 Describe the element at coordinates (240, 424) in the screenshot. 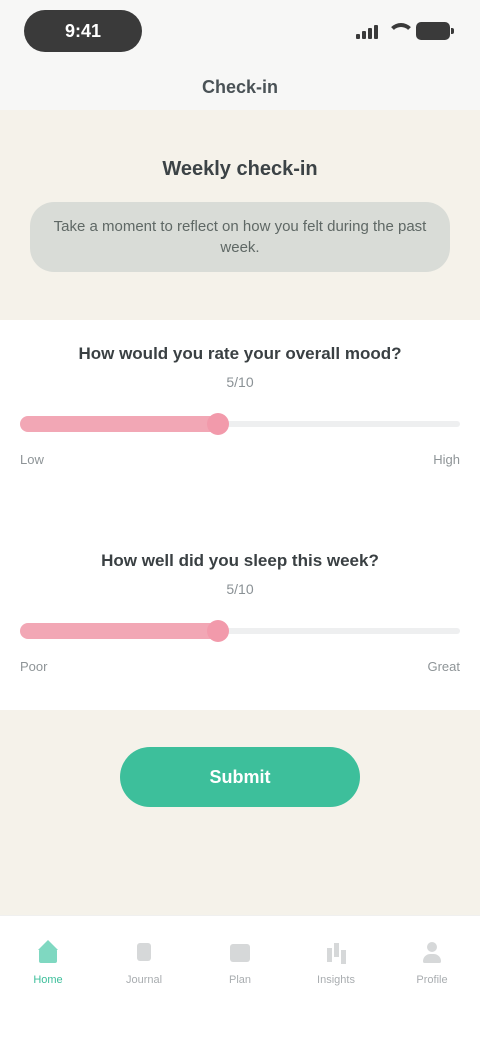

I see `mood-slider` at that location.